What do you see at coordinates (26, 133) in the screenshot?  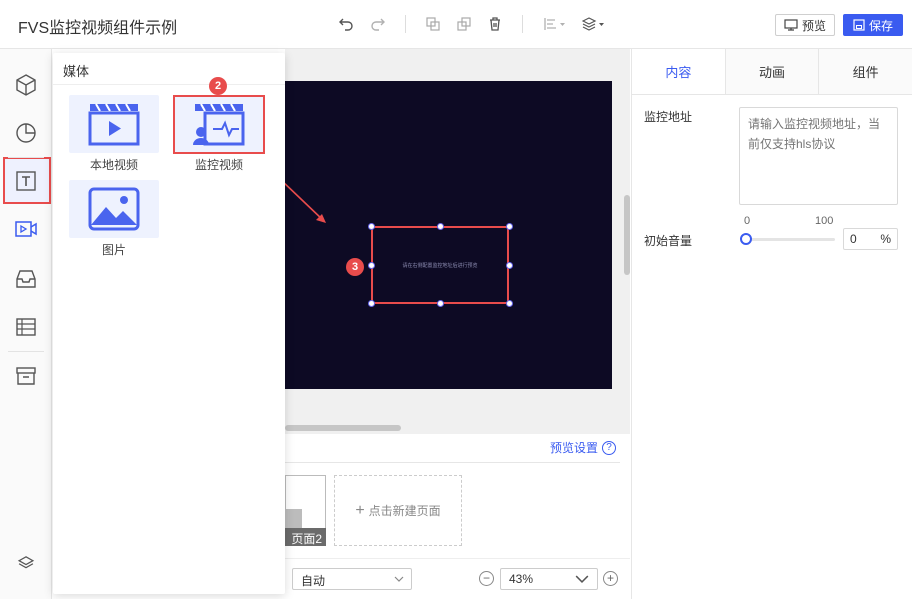 I see `pie-chart-icon` at bounding box center [26, 133].